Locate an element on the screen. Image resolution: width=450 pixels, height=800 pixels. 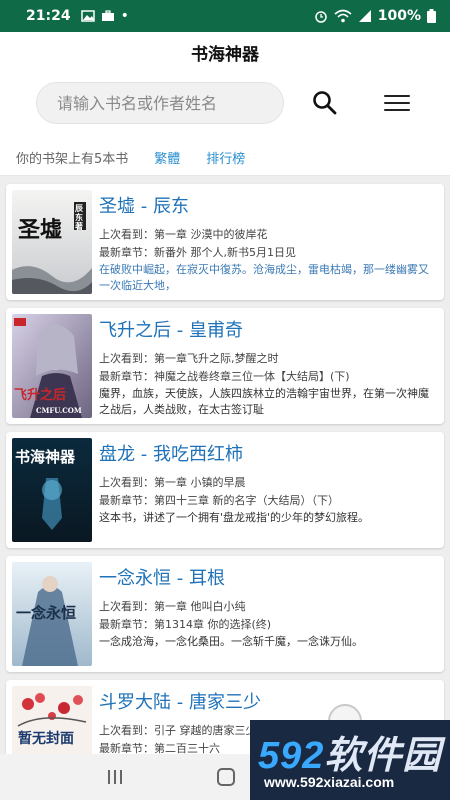
cover-title: 暂无封面 is located at coordinates (46, 739).